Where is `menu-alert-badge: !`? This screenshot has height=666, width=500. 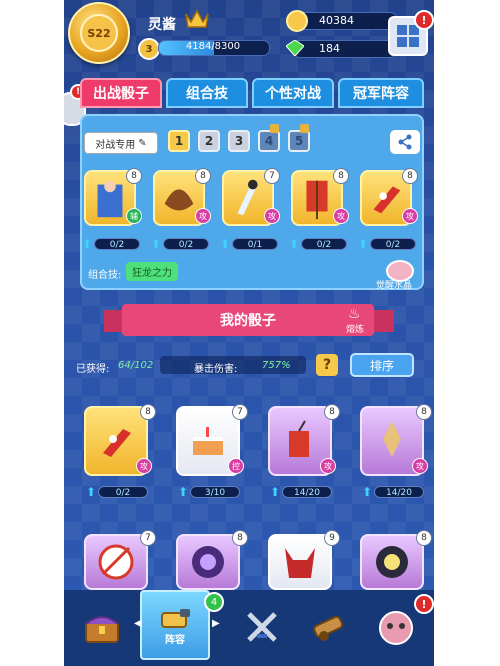
menu-alert-badge: ! is located at coordinates (424, 20).